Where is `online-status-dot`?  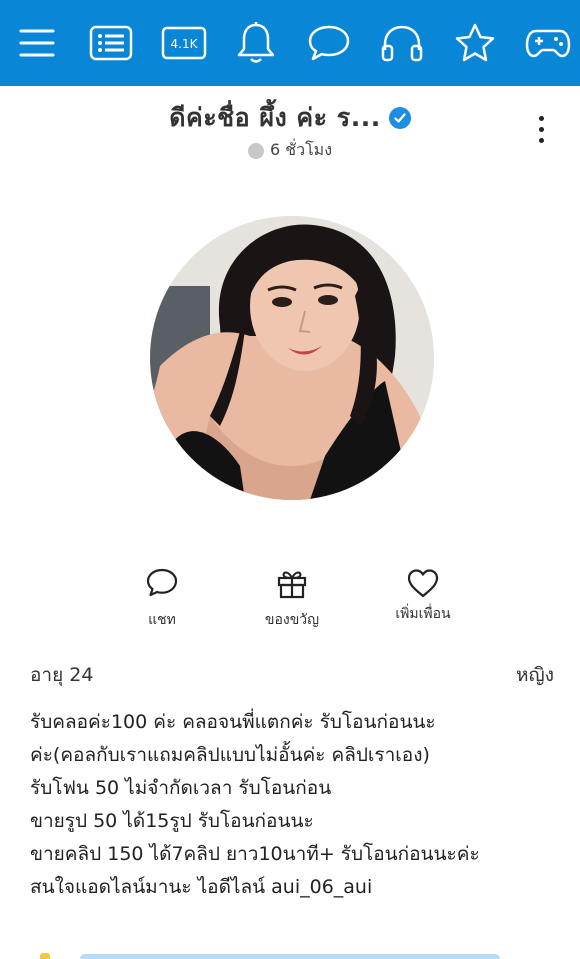
online-status-dot is located at coordinates (255, 150).